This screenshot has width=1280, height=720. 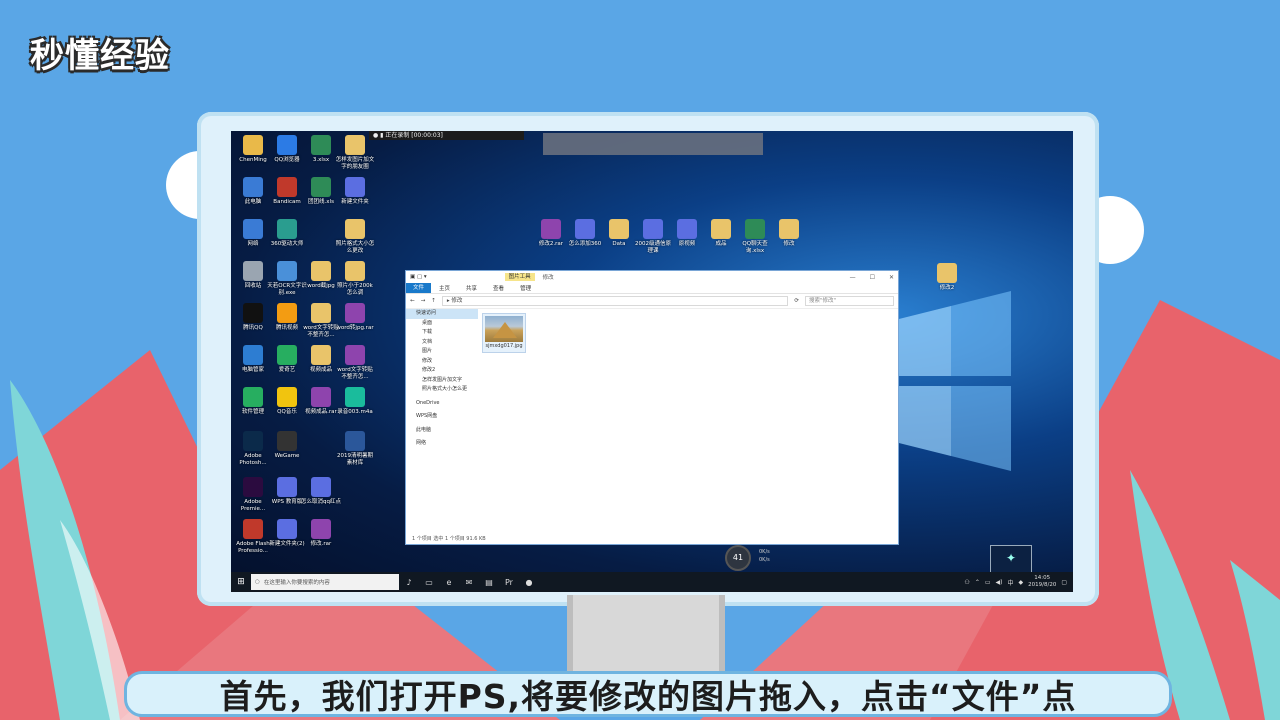 I want to click on status-bar: 1 个项目 选中 1 个项目 91.6 KB, so click(x=449, y=539).